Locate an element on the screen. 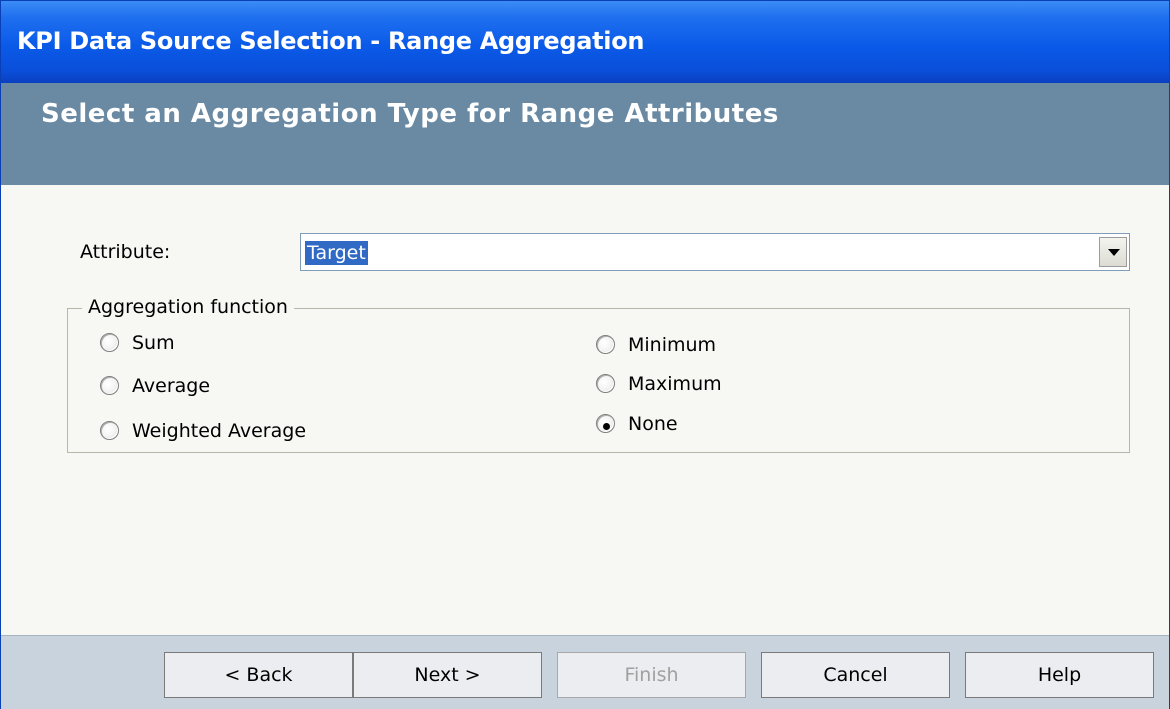 The height and width of the screenshot is (709, 1170). cancel-button: Cancel is located at coordinates (855, 675).